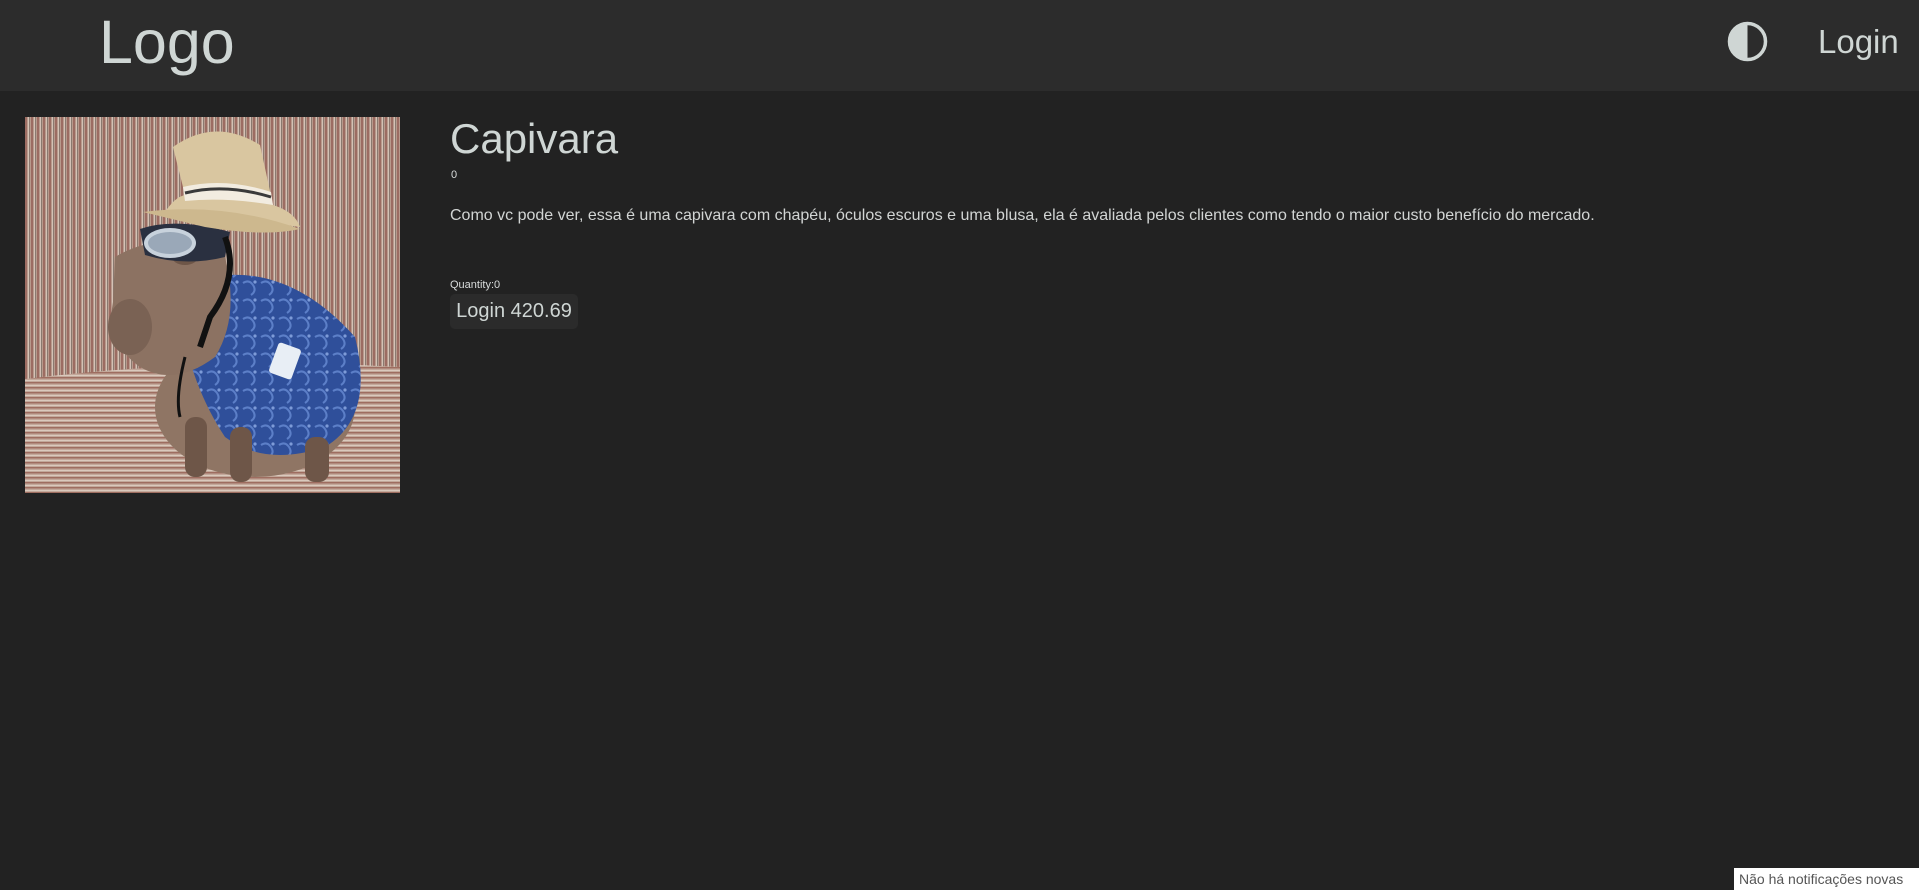 Image resolution: width=1919 pixels, height=890 pixels. I want to click on buy-button: Login 420.69, so click(514, 311).